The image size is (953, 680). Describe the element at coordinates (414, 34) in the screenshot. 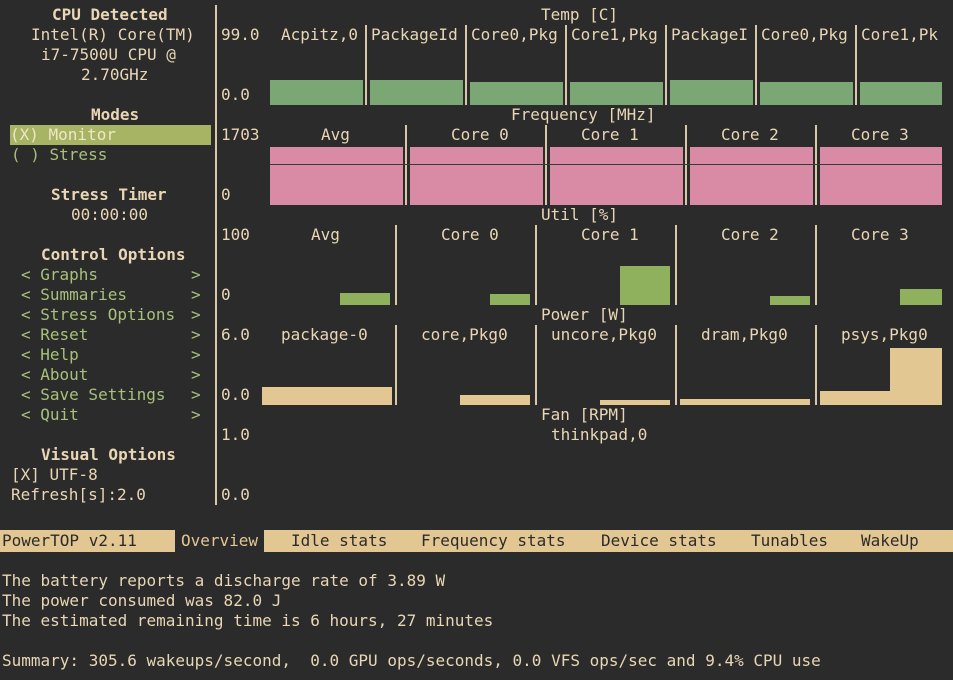

I see `temp-label-packageid: PackageId` at that location.